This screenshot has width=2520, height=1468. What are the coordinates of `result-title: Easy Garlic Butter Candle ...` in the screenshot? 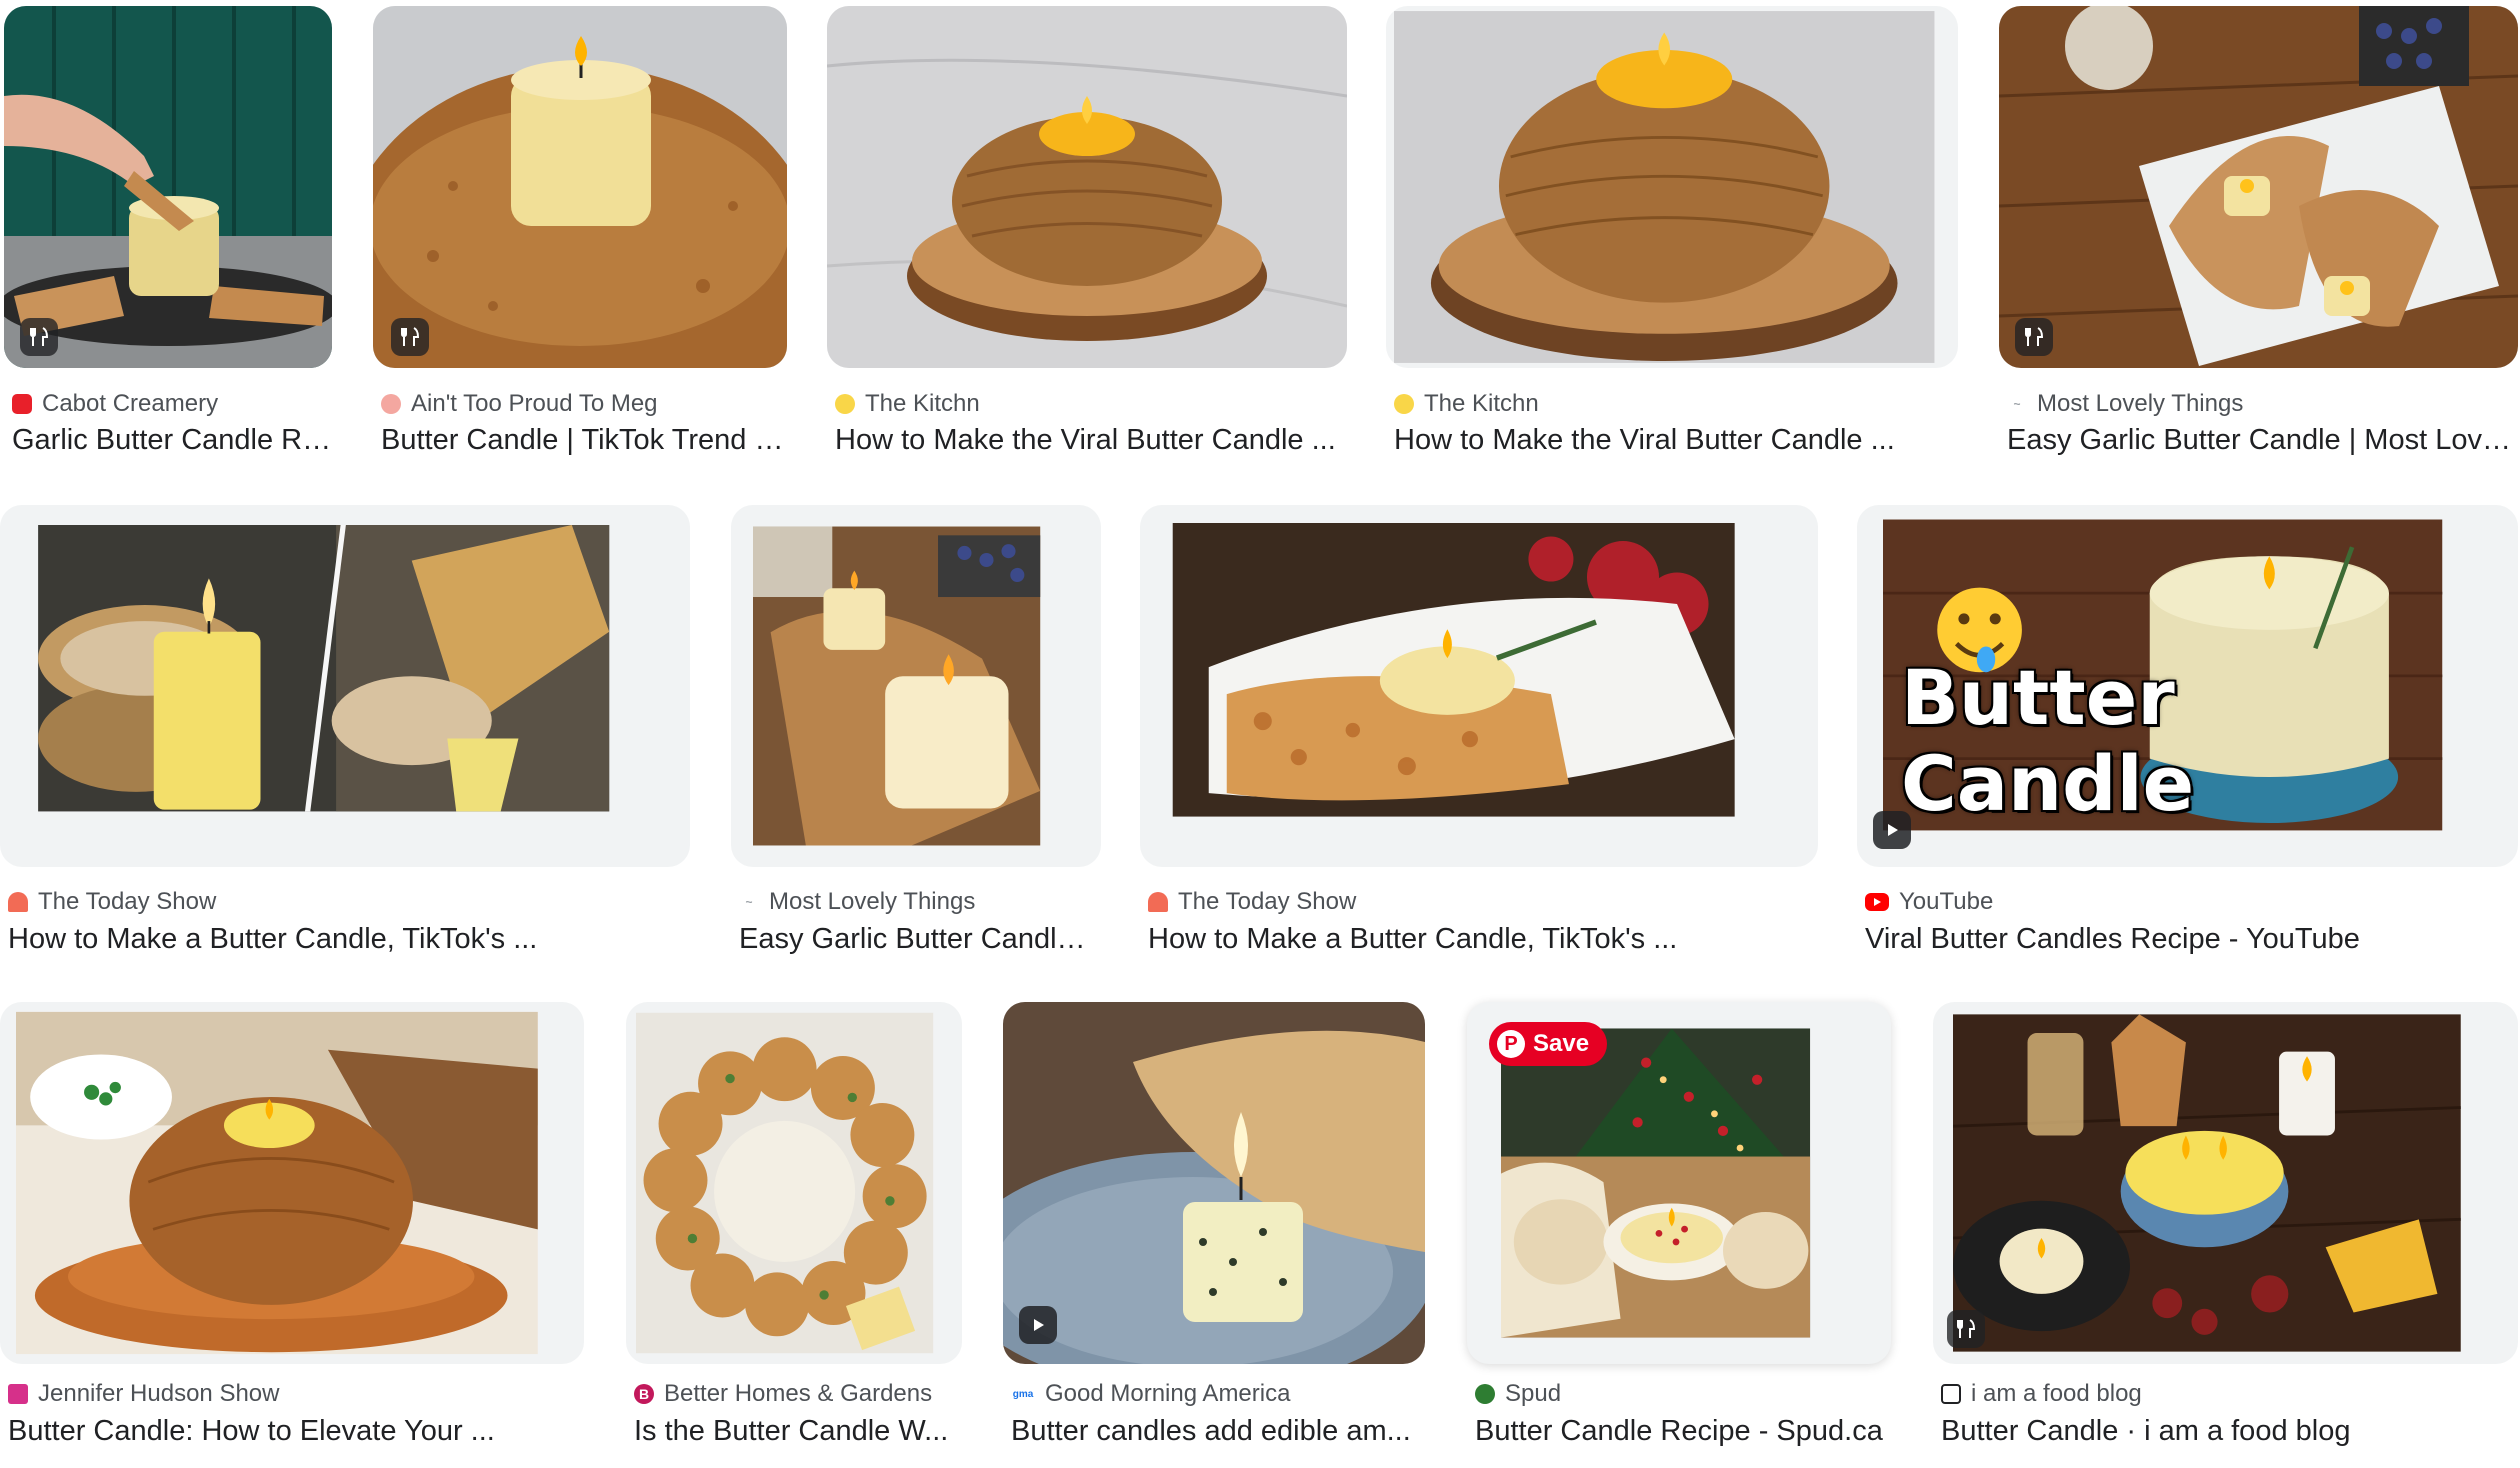 It's located at (920, 939).